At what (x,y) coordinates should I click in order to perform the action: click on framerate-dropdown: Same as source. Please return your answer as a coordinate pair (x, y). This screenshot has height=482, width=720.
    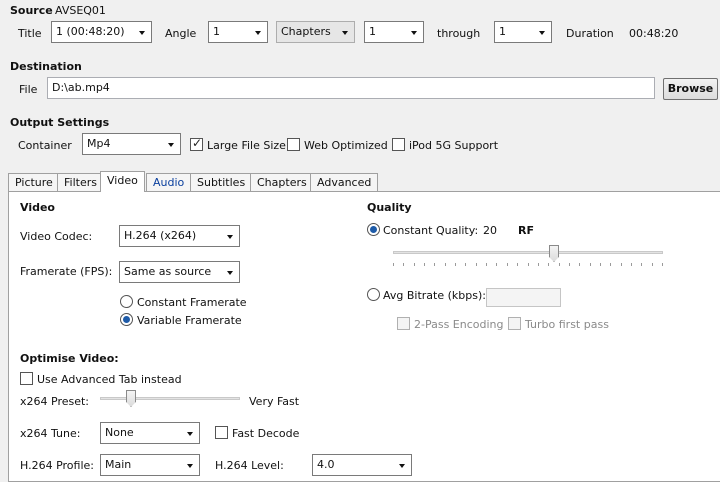
    Looking at the image, I should click on (179, 272).